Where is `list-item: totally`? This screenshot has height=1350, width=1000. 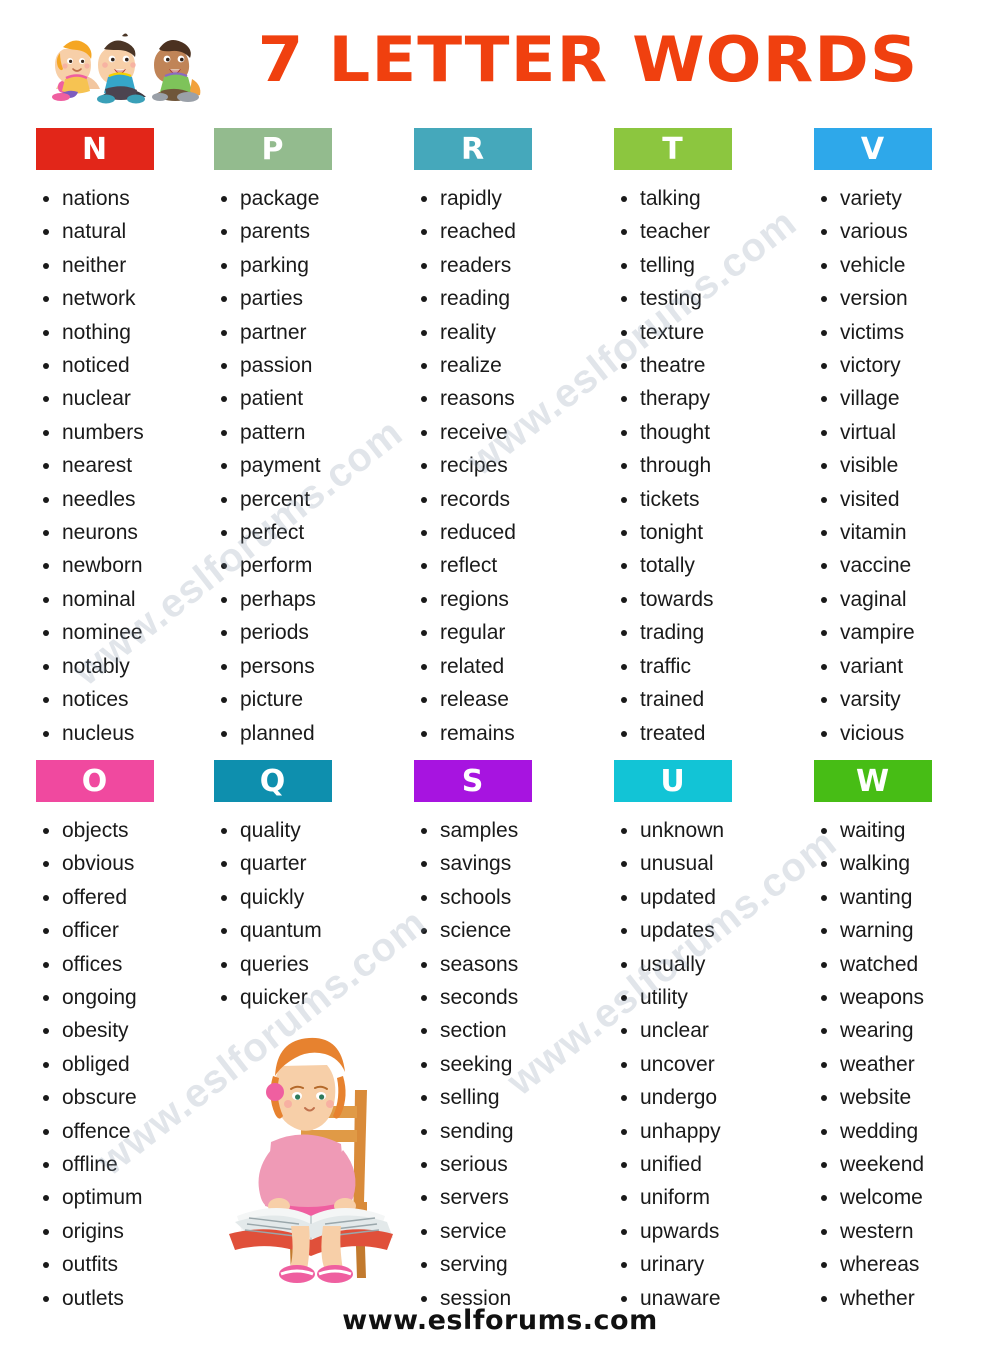 list-item: totally is located at coordinates (707, 565).